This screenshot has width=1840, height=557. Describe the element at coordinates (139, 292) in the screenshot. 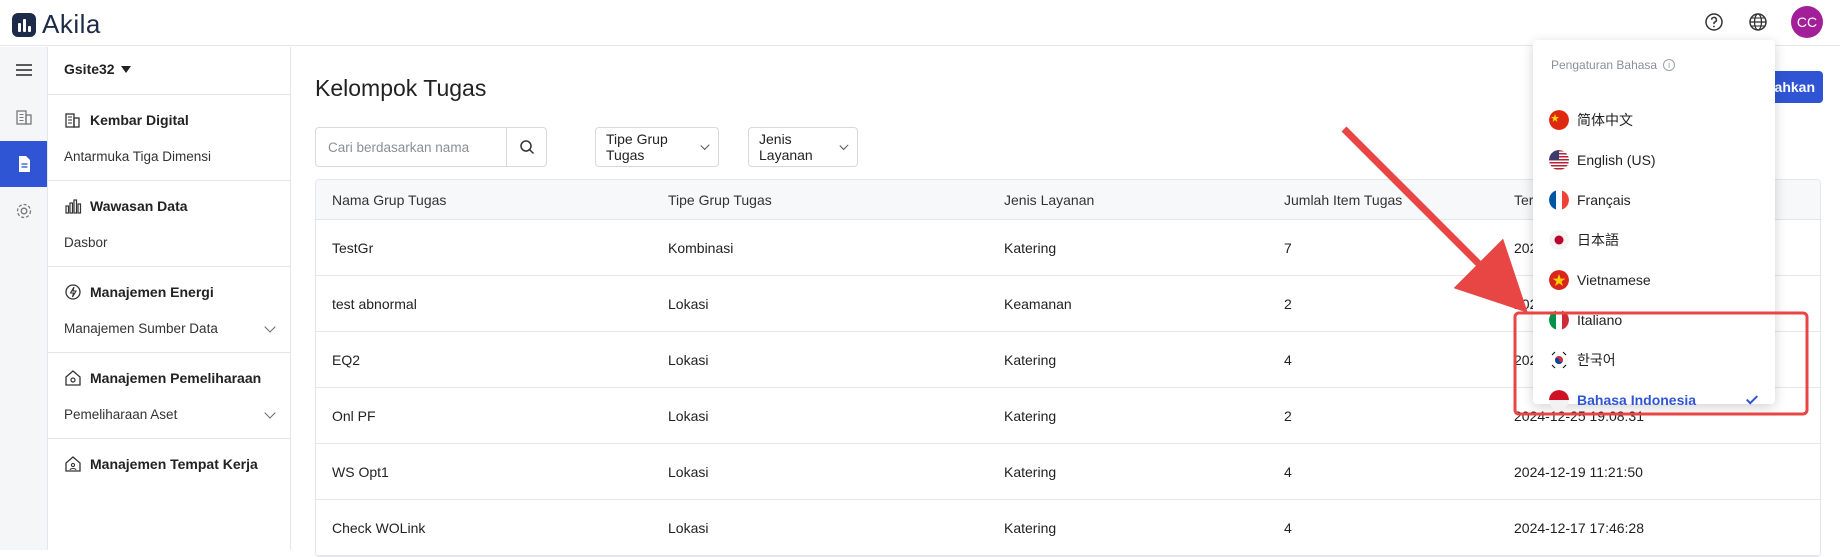

I see `nav-section-title: Manajemen Energi` at that location.